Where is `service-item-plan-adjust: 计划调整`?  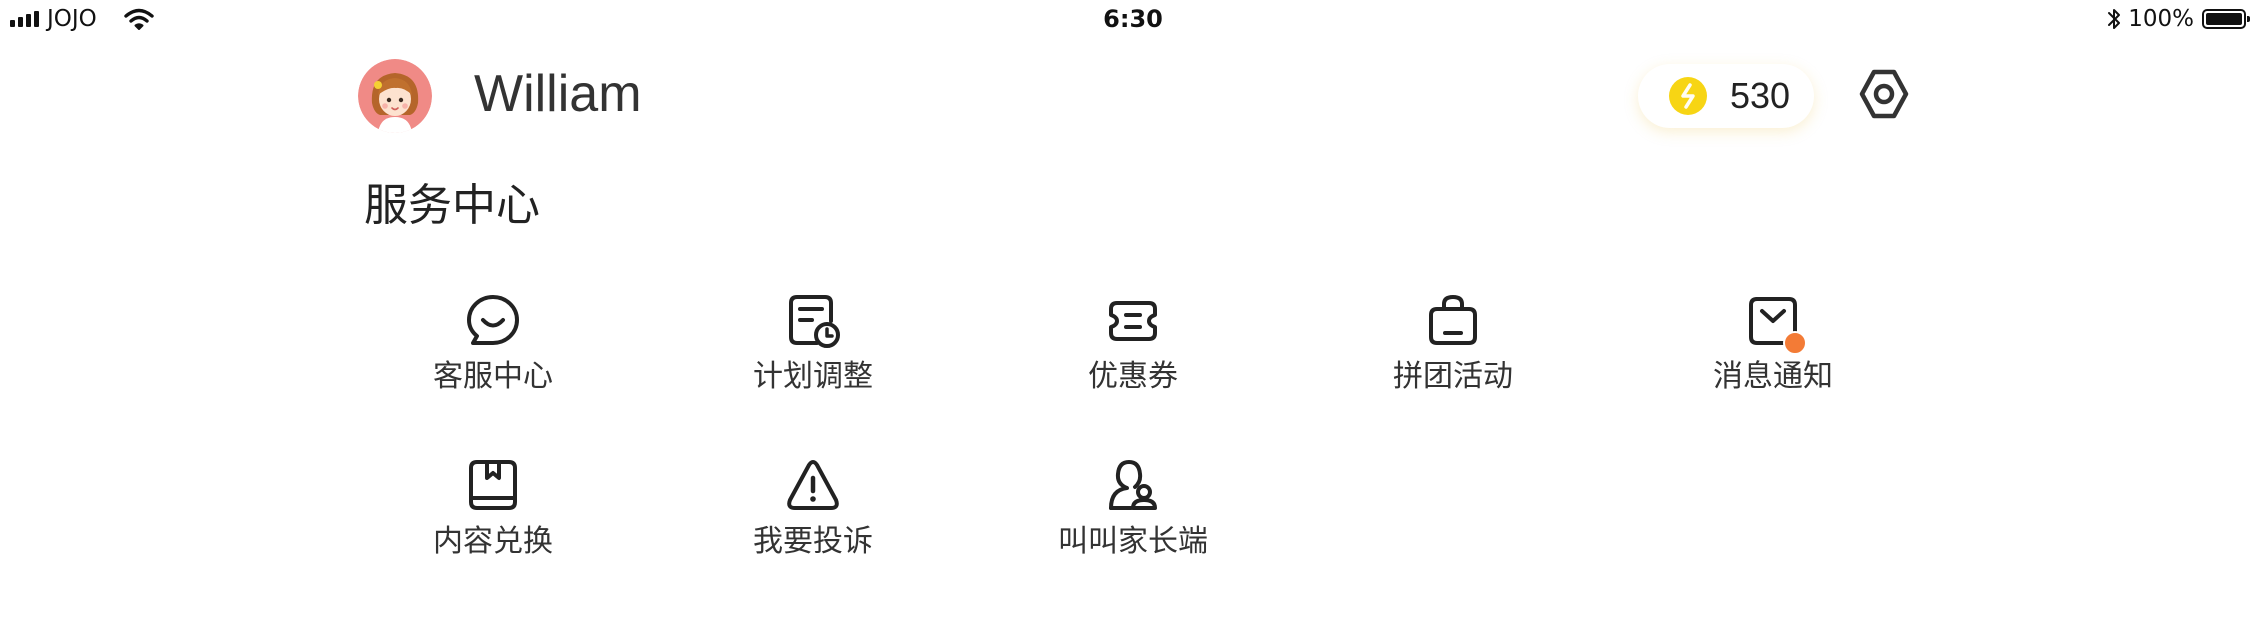 service-item-plan-adjust: 计划调整 is located at coordinates (813, 358).